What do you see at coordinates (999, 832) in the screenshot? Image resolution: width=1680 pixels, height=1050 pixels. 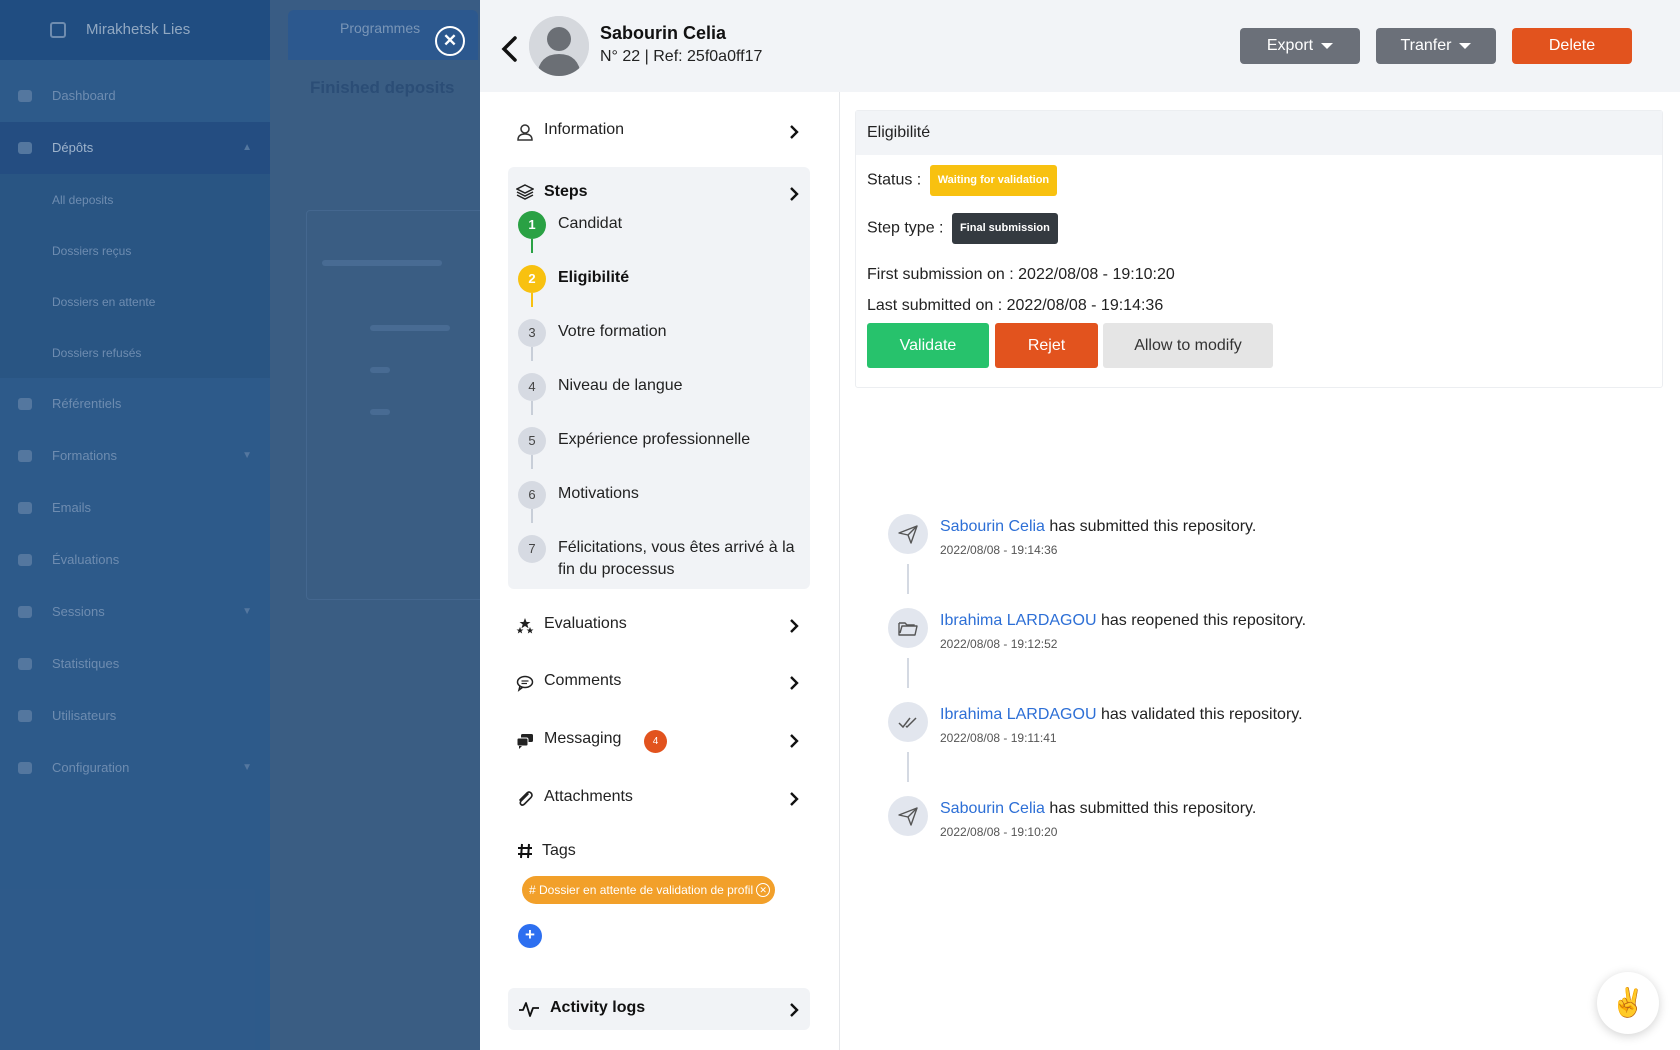 I see `timeline-date: 2022/08/08 - 19:10:20` at bounding box center [999, 832].